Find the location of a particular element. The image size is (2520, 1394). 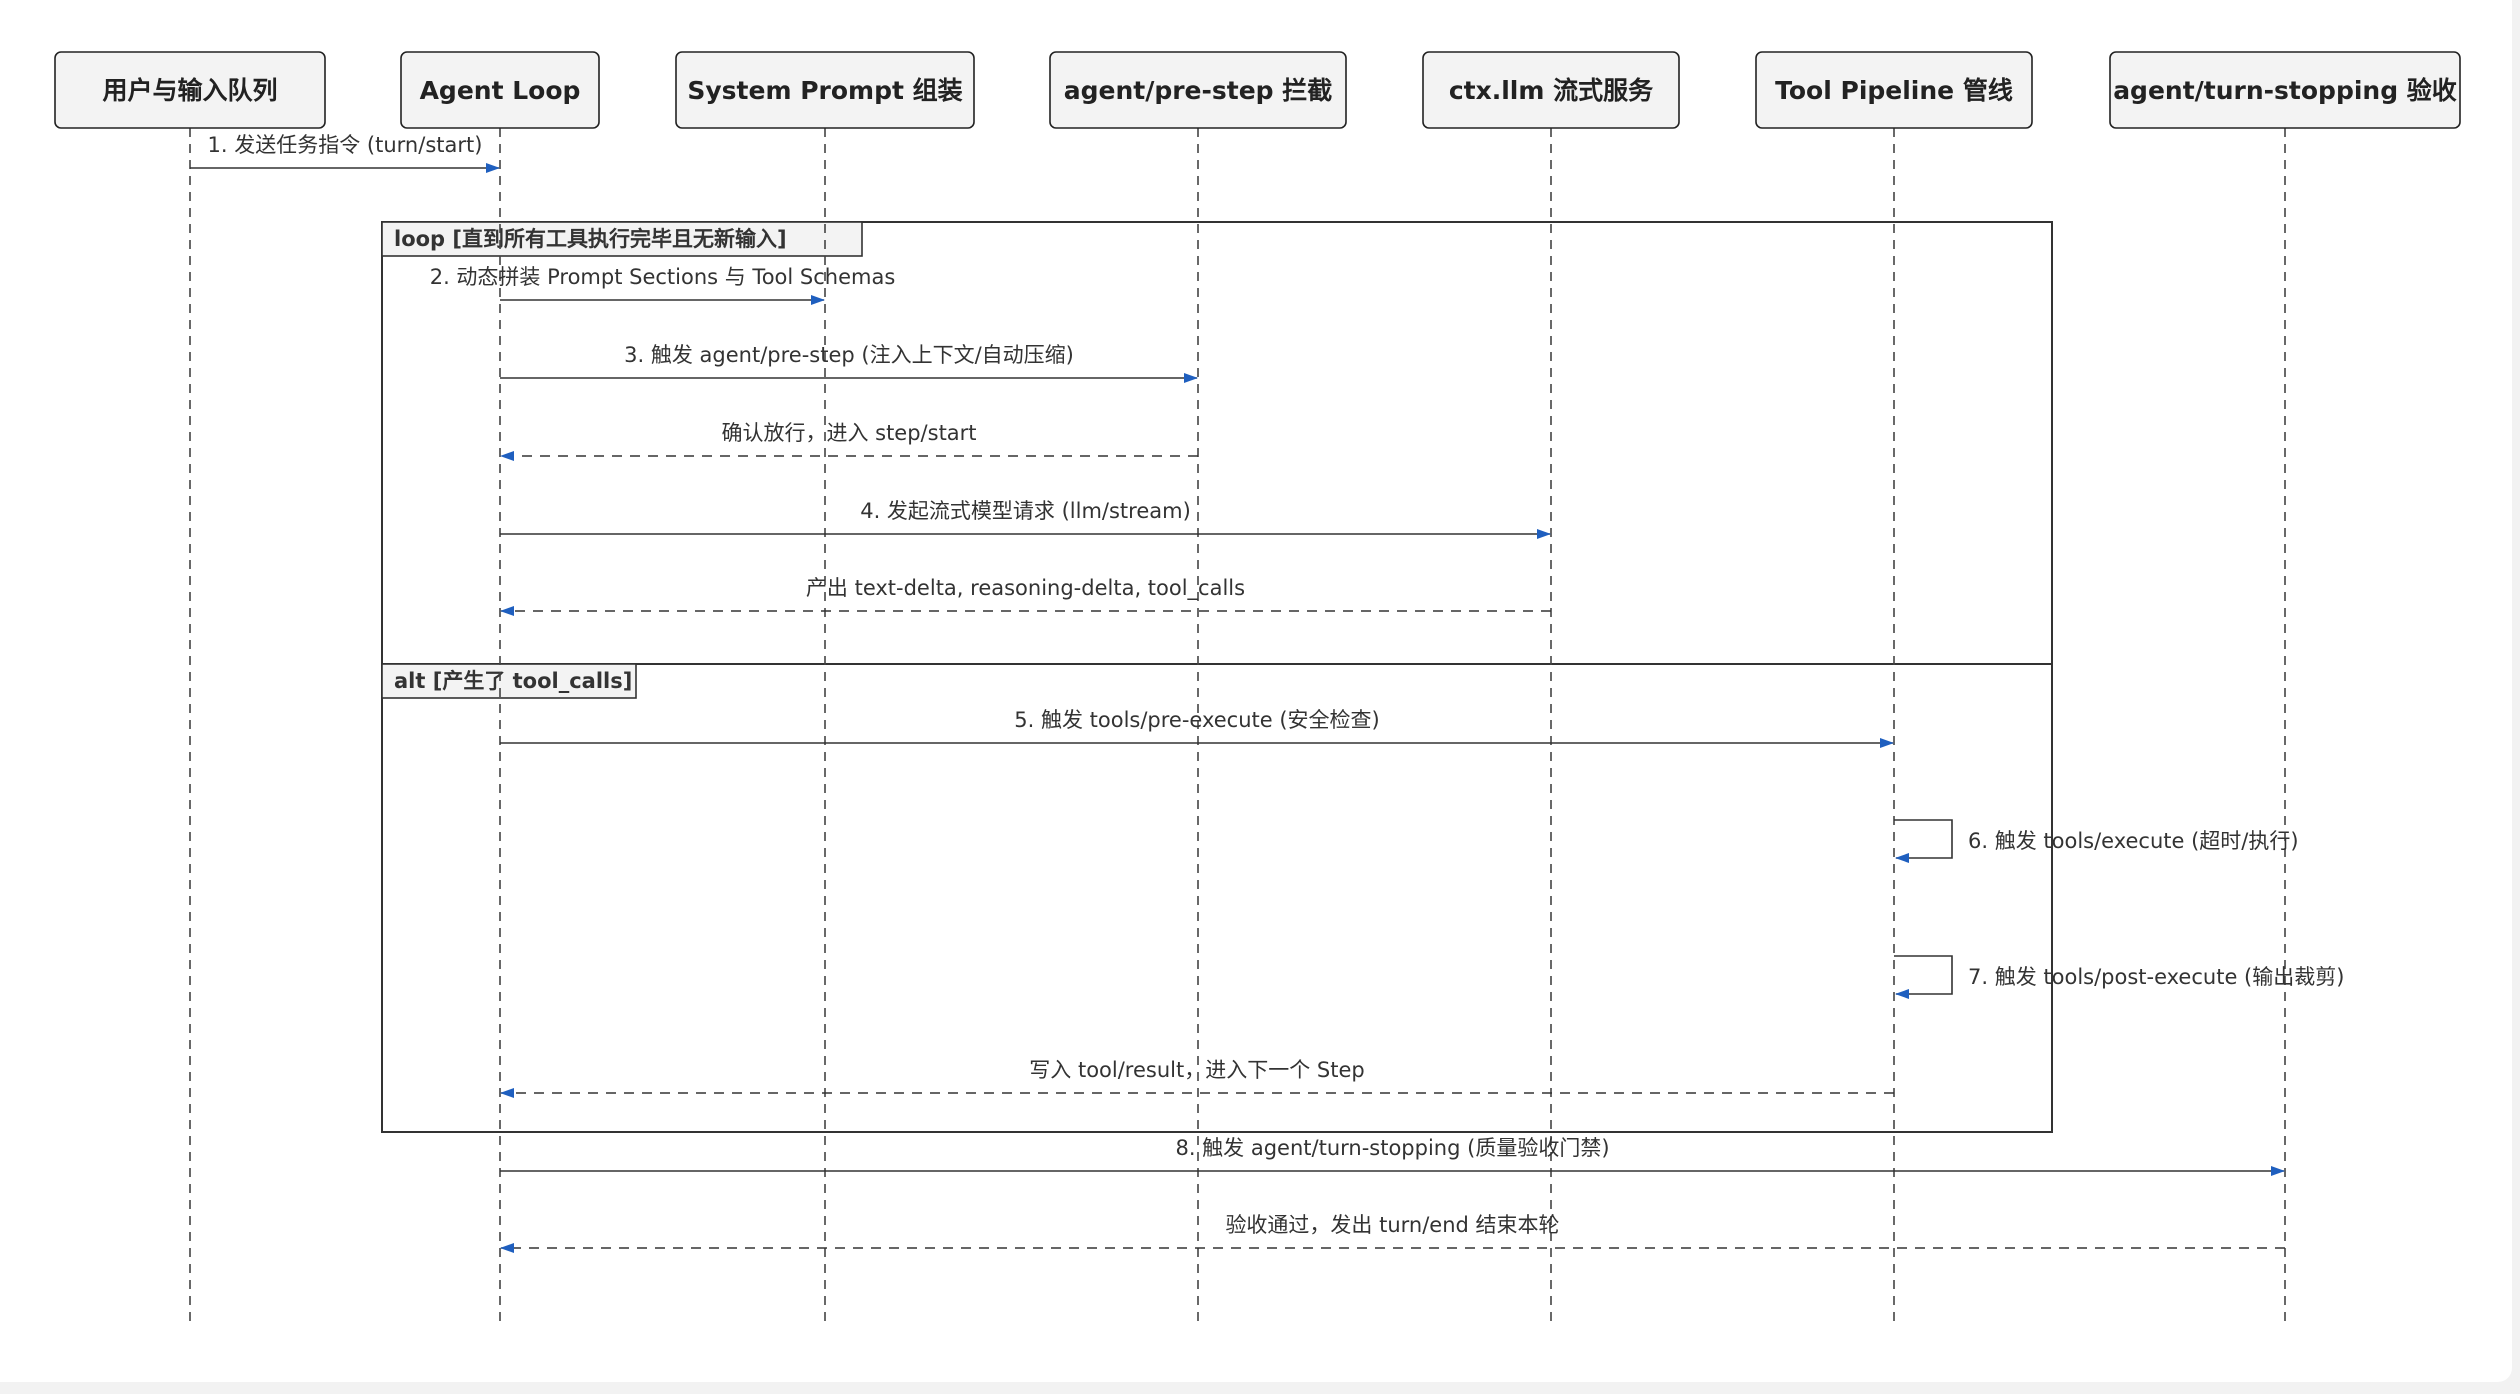

participant-label: Tool Pipeline 管线 is located at coordinates (1894, 90).